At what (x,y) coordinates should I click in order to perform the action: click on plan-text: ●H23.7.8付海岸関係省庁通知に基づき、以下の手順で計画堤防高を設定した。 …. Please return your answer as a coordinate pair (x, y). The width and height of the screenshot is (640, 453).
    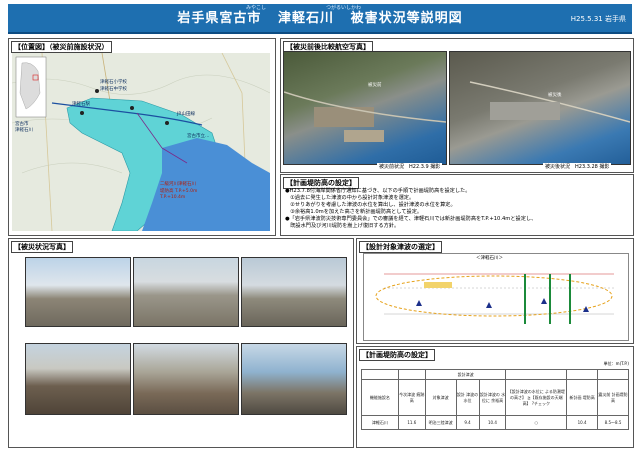
    Looking at the image, I should click on (410, 209).